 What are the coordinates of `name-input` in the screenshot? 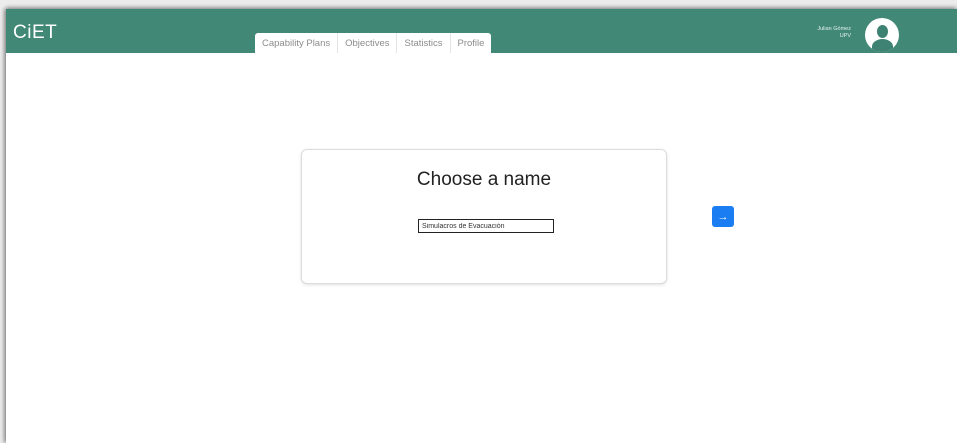 It's located at (486, 226).